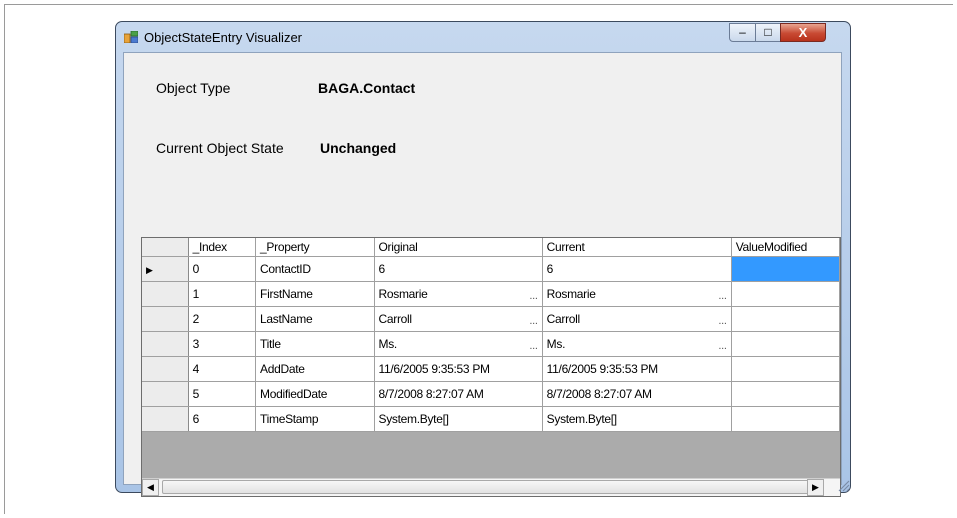 The width and height of the screenshot is (957, 518). What do you see at coordinates (222, 294) in the screenshot?
I see `cell-index: 1` at bounding box center [222, 294].